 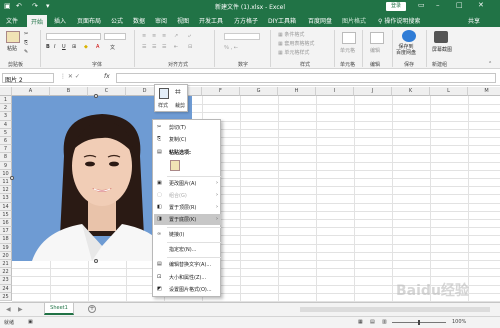 I want to click on row-header-6: 6, so click(x=6, y=141).